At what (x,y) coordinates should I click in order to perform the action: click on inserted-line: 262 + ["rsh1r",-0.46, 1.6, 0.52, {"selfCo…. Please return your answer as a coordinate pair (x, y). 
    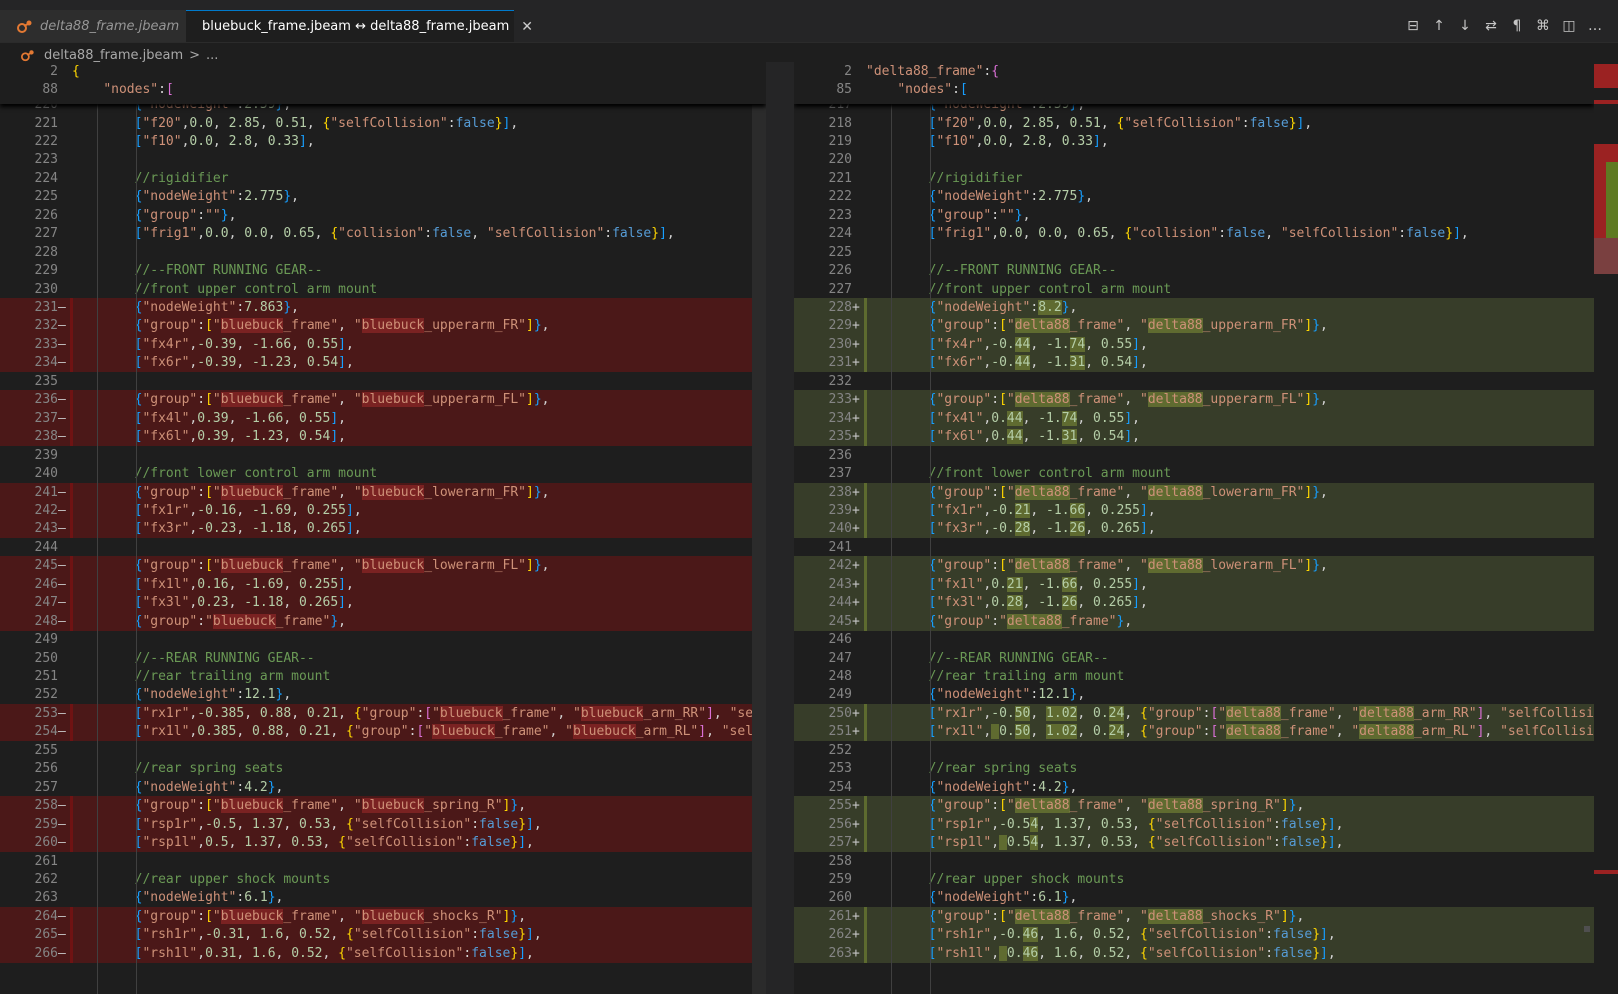
    Looking at the image, I should click on (1194, 935).